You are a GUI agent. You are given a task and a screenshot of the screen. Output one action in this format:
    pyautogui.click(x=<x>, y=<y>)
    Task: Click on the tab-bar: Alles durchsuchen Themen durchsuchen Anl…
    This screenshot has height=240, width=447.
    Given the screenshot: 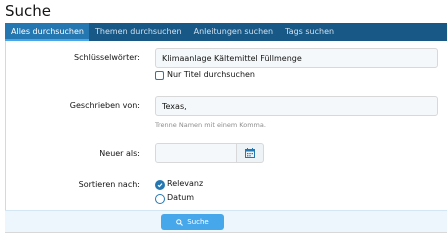 What is the action you would take?
    pyautogui.click(x=226, y=32)
    